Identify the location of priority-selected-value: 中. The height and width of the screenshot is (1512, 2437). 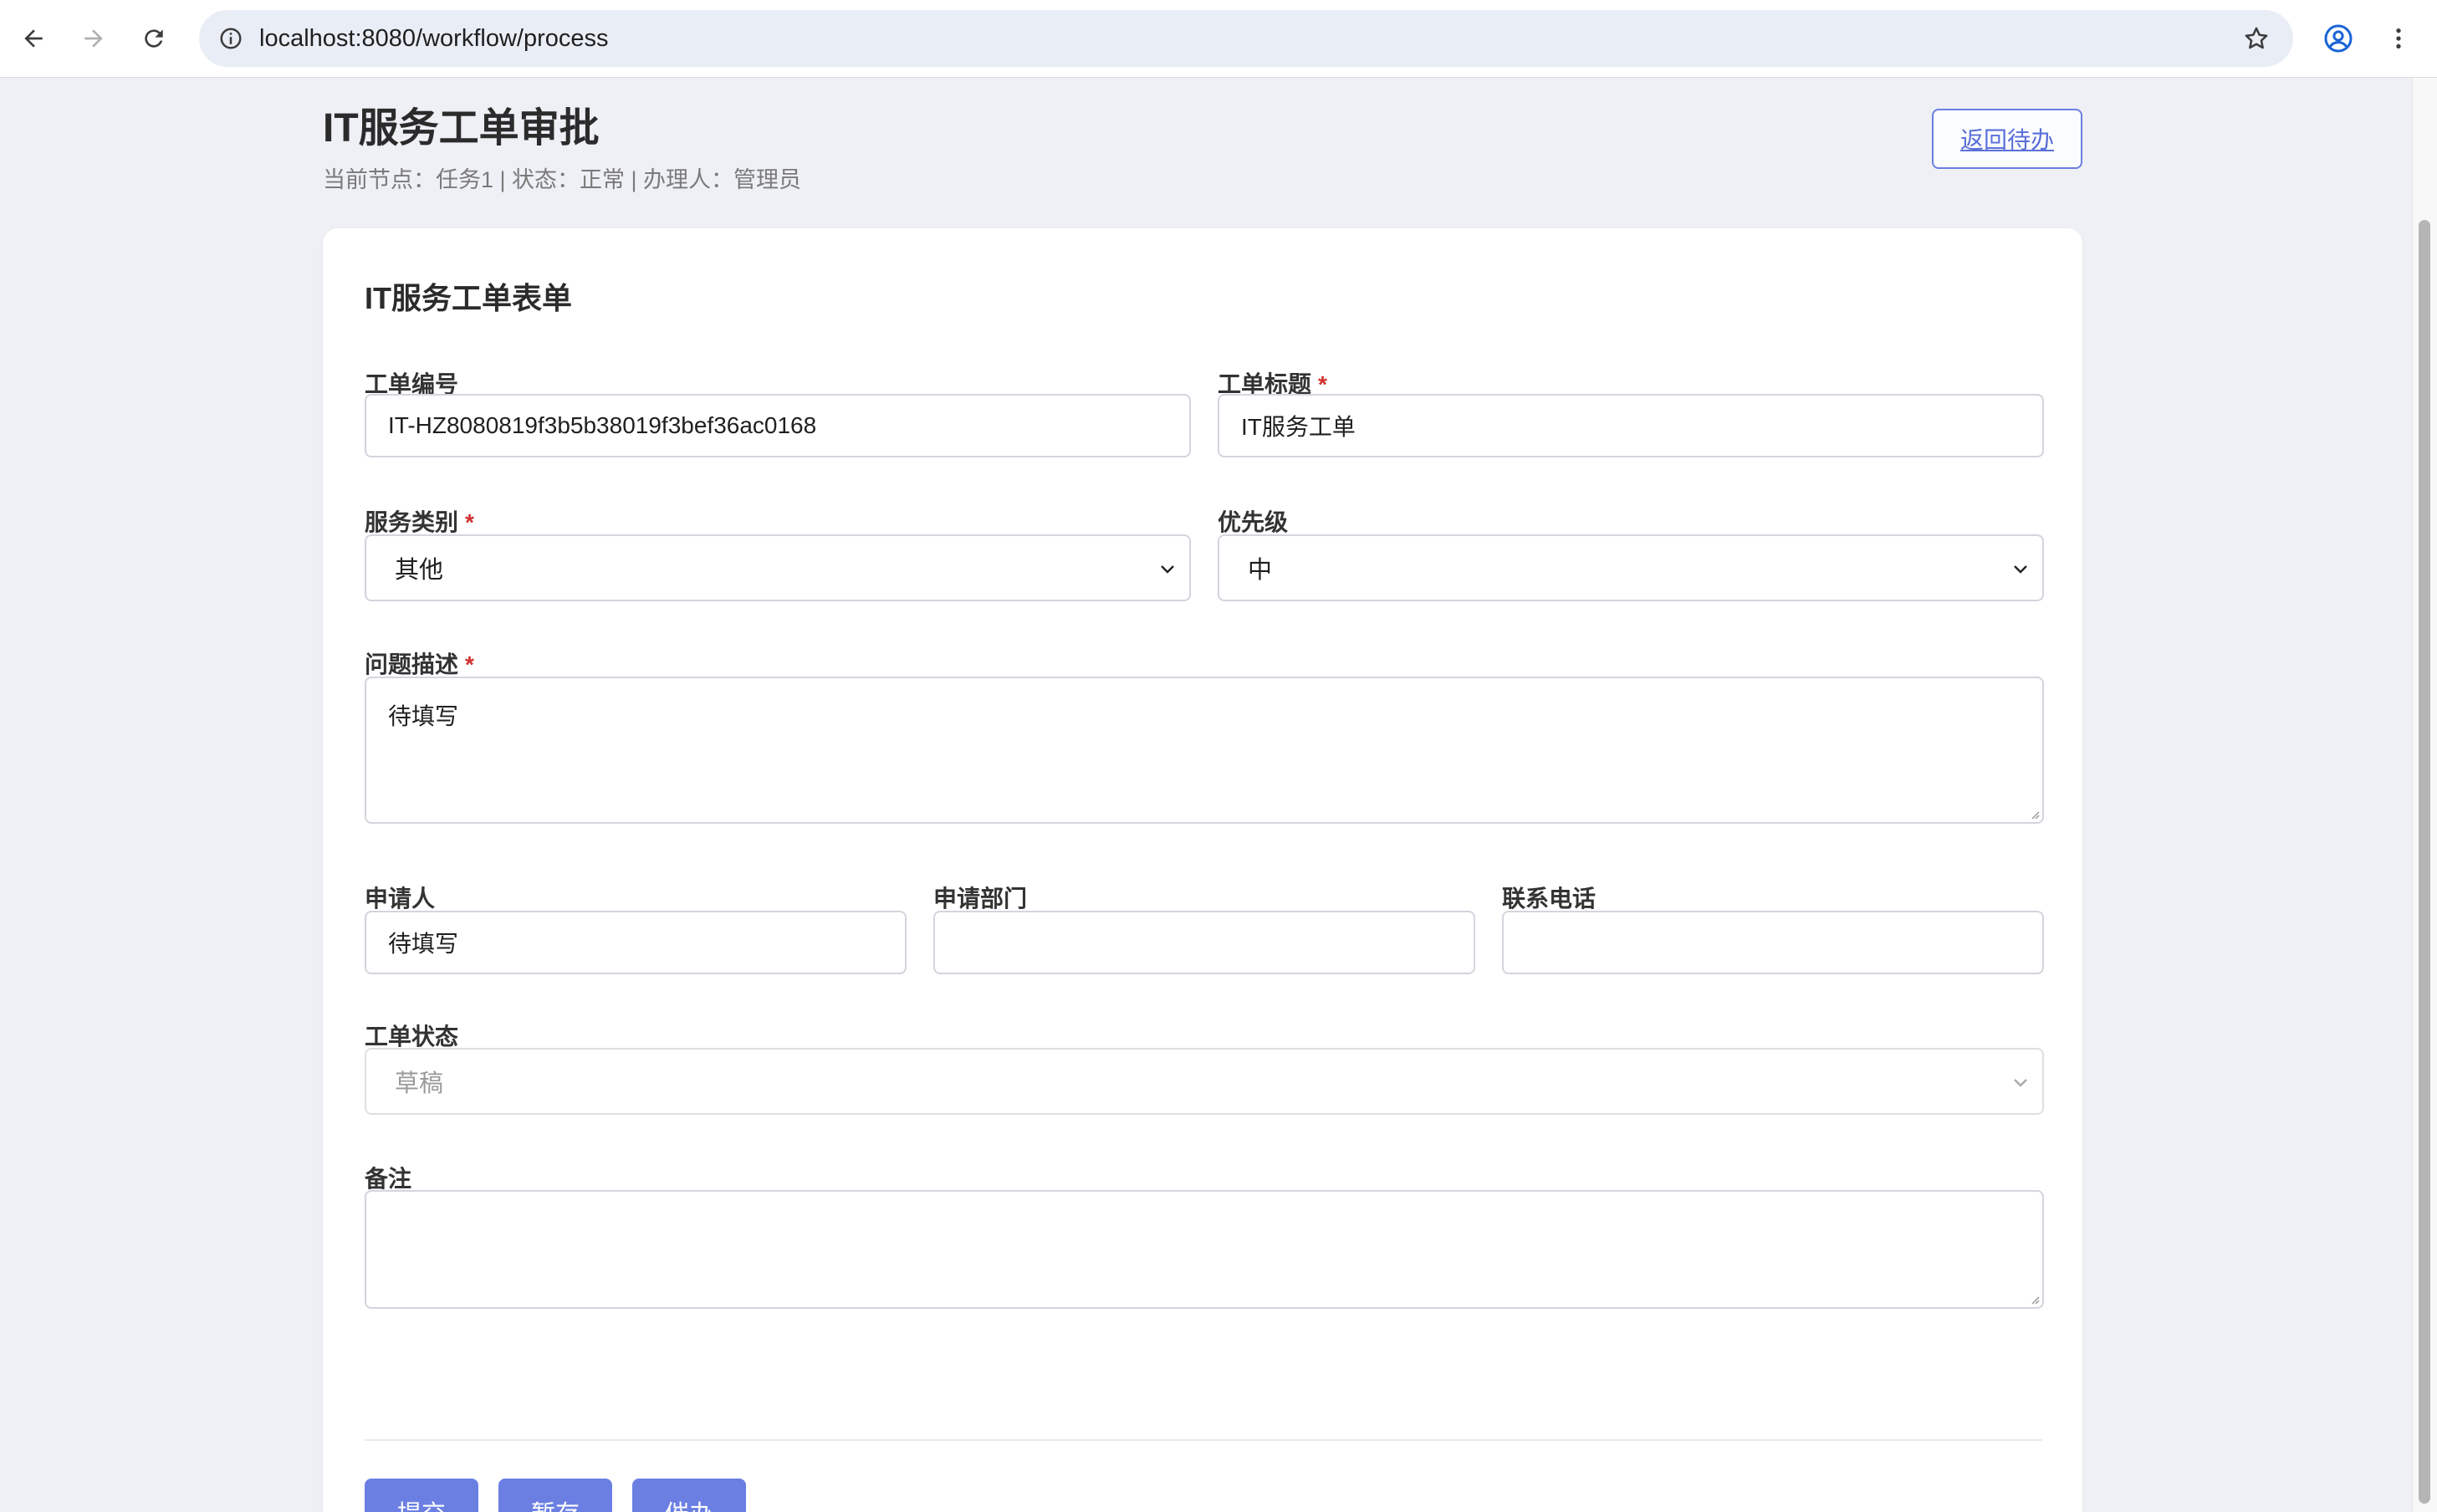
(1260, 570).